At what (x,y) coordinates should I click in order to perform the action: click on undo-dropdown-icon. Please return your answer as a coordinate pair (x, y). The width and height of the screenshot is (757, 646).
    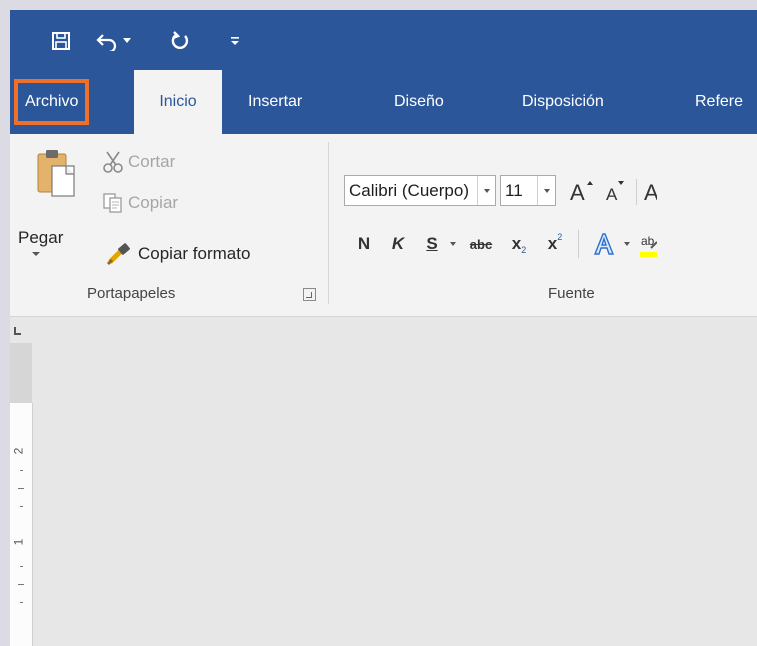
    Looking at the image, I should click on (127, 41).